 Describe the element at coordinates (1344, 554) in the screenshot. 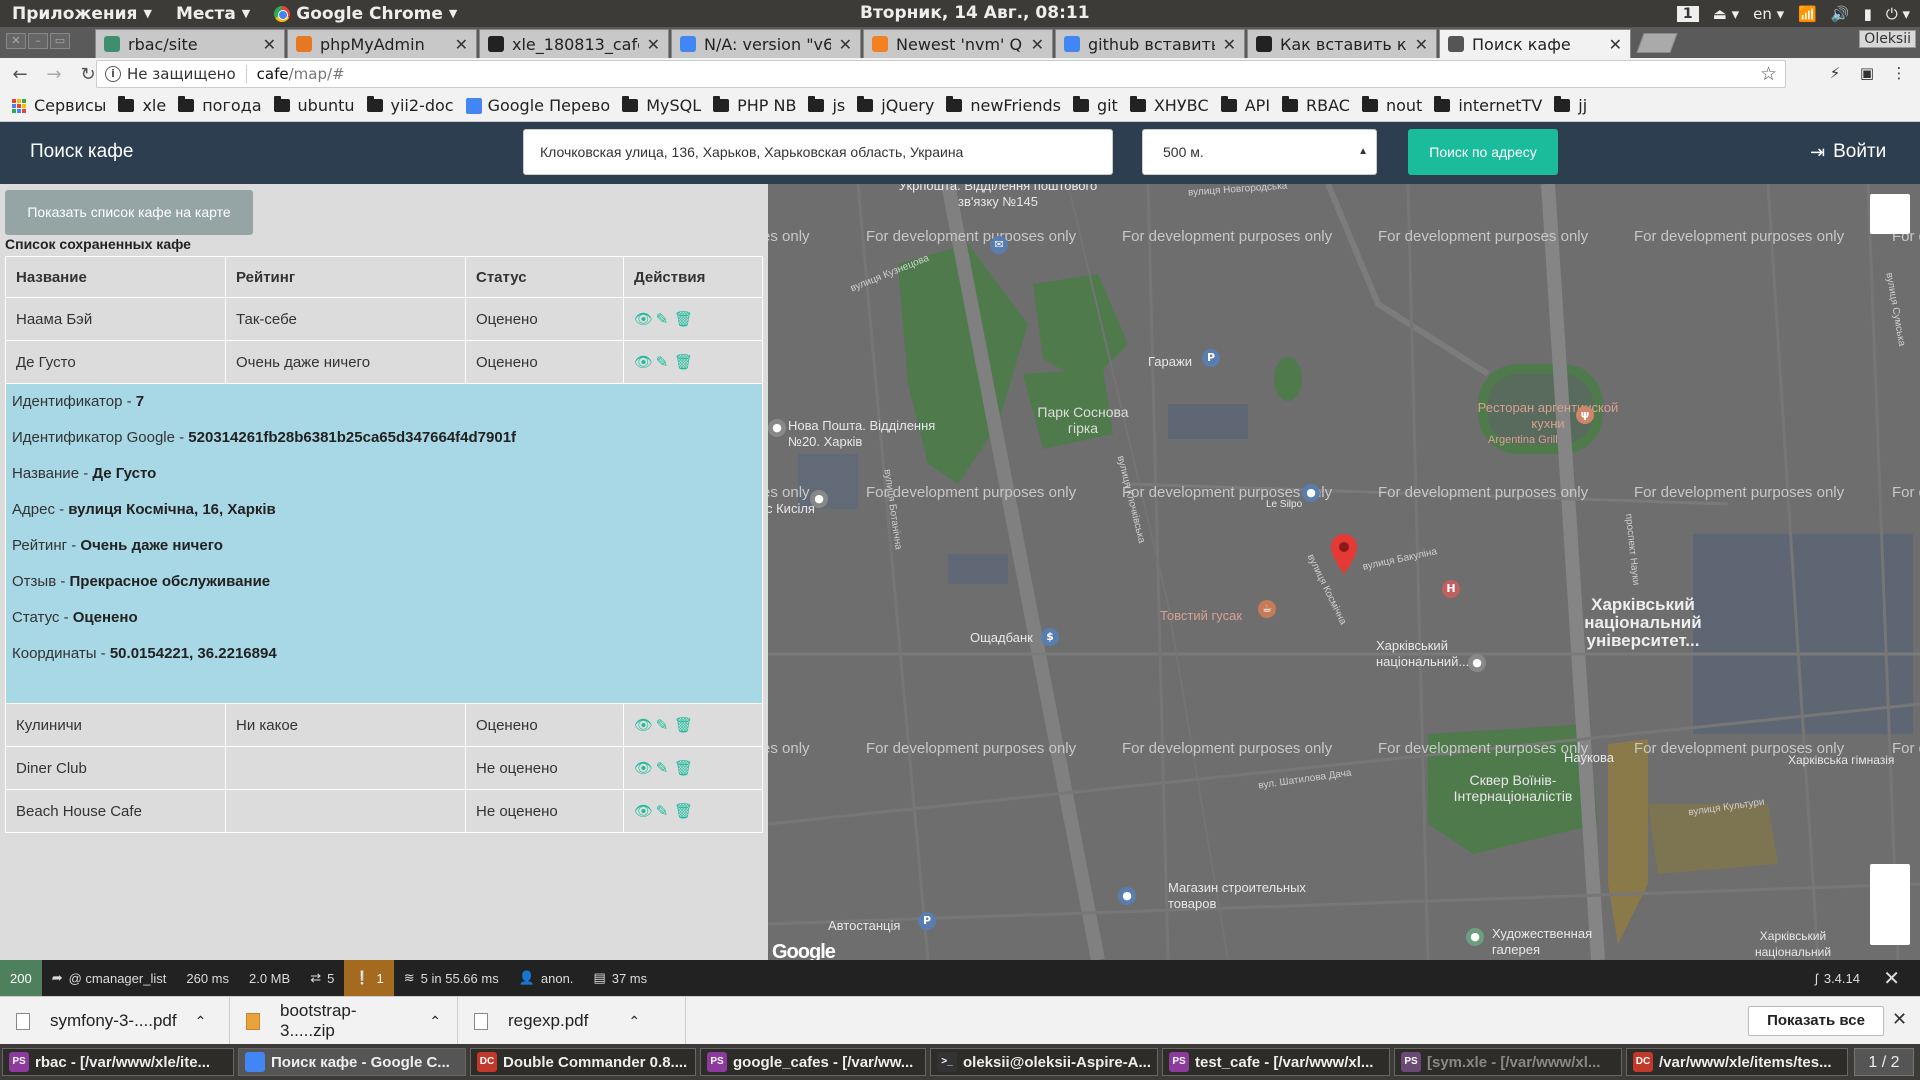

I see `selected-cafe-marker` at that location.